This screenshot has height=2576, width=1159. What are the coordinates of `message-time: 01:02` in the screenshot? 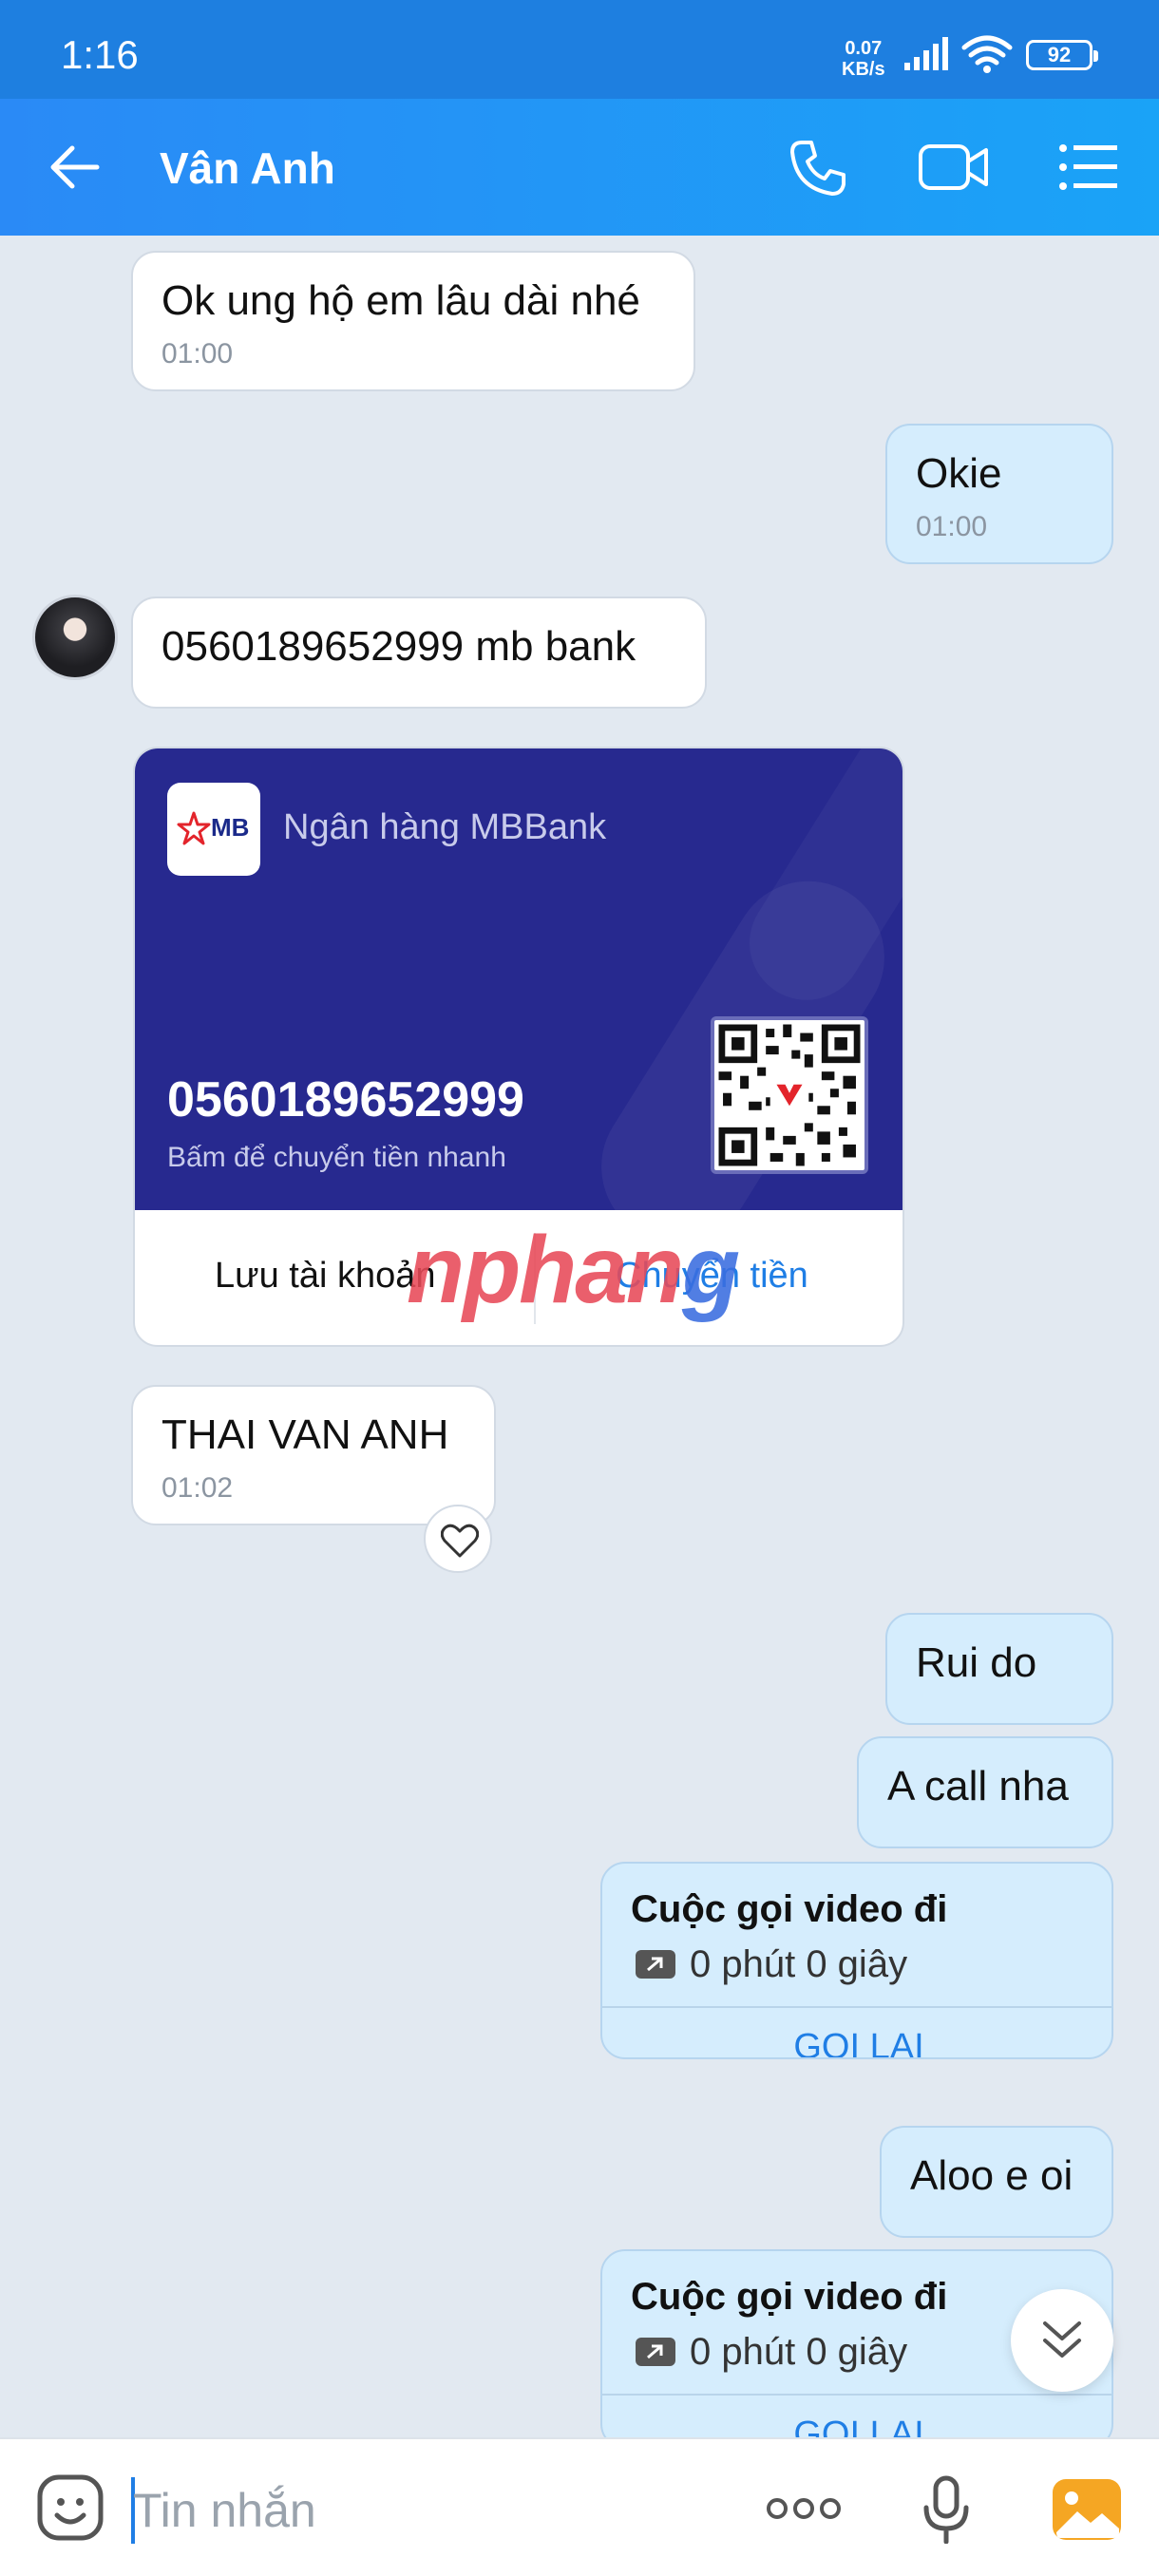 It's located at (198, 1488).